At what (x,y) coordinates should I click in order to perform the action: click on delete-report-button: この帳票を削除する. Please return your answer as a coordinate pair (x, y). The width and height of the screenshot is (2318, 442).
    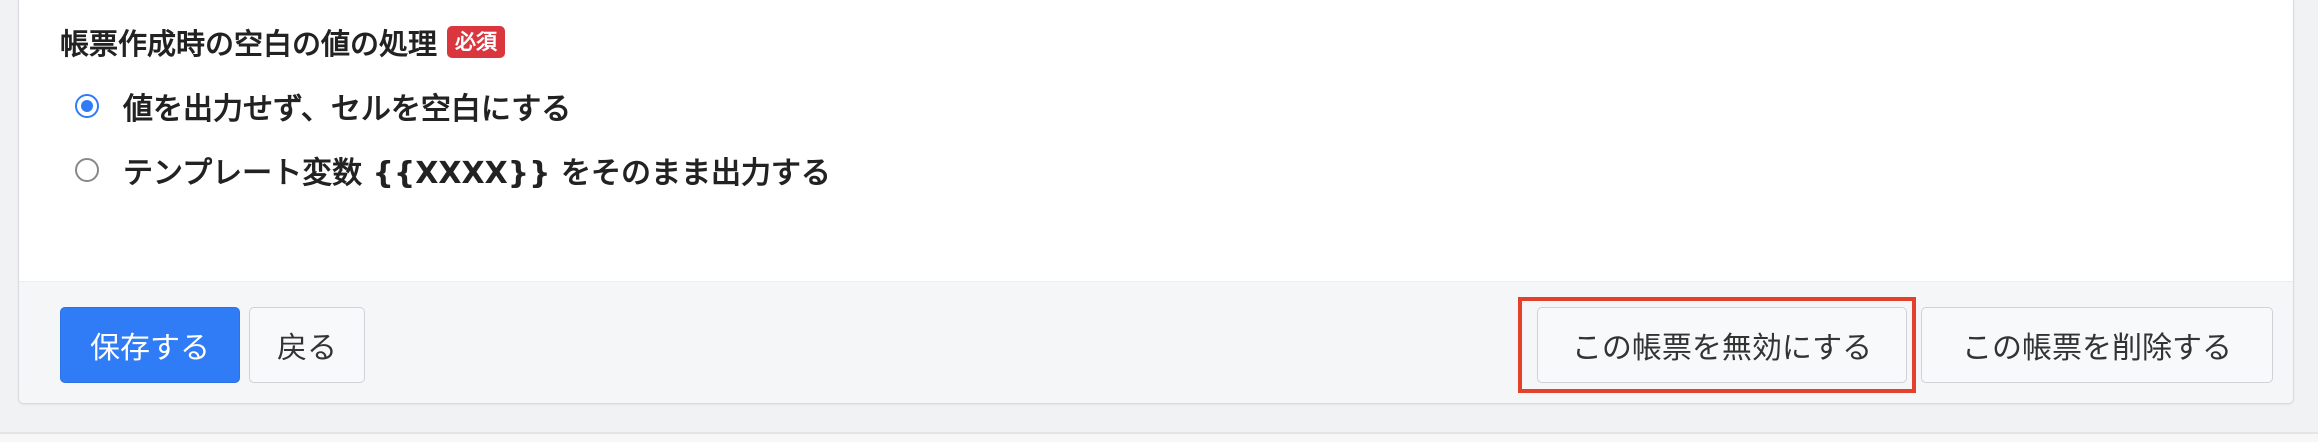
    Looking at the image, I should click on (2097, 345).